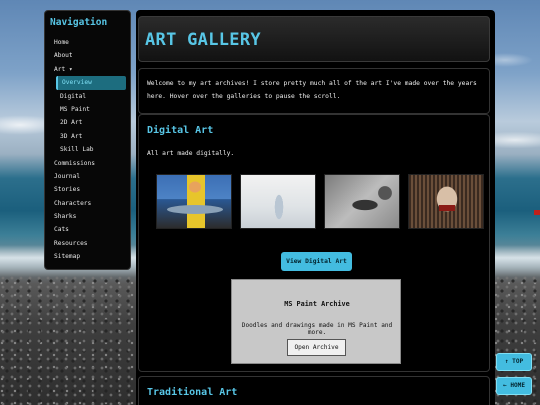  I want to click on fish-figure, so click(195, 209).